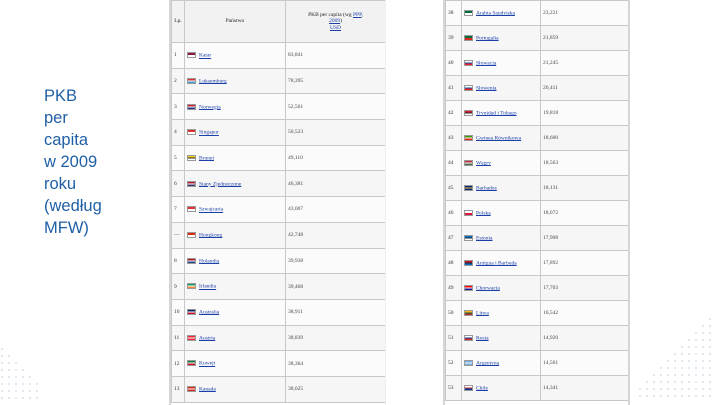  I want to click on country-link: Norwegia, so click(210, 107).